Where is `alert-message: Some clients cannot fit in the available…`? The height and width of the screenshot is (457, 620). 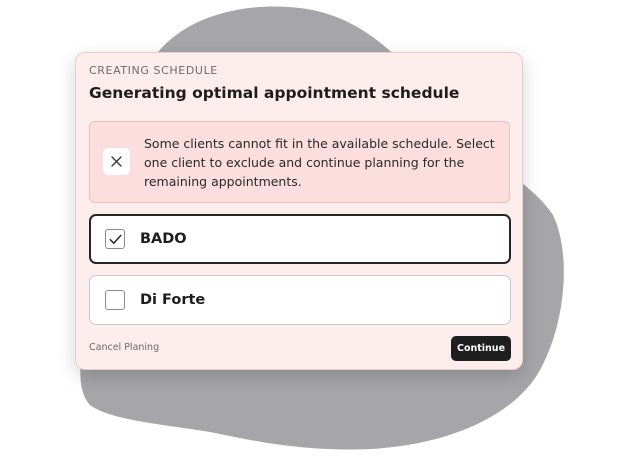 alert-message: Some clients cannot fit in the available… is located at coordinates (319, 162).